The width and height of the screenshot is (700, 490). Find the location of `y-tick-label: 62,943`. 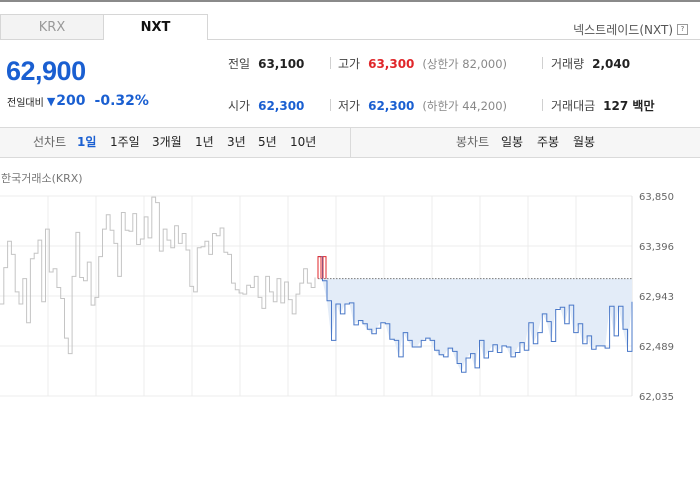

y-tick-label: 62,943 is located at coordinates (656, 297).